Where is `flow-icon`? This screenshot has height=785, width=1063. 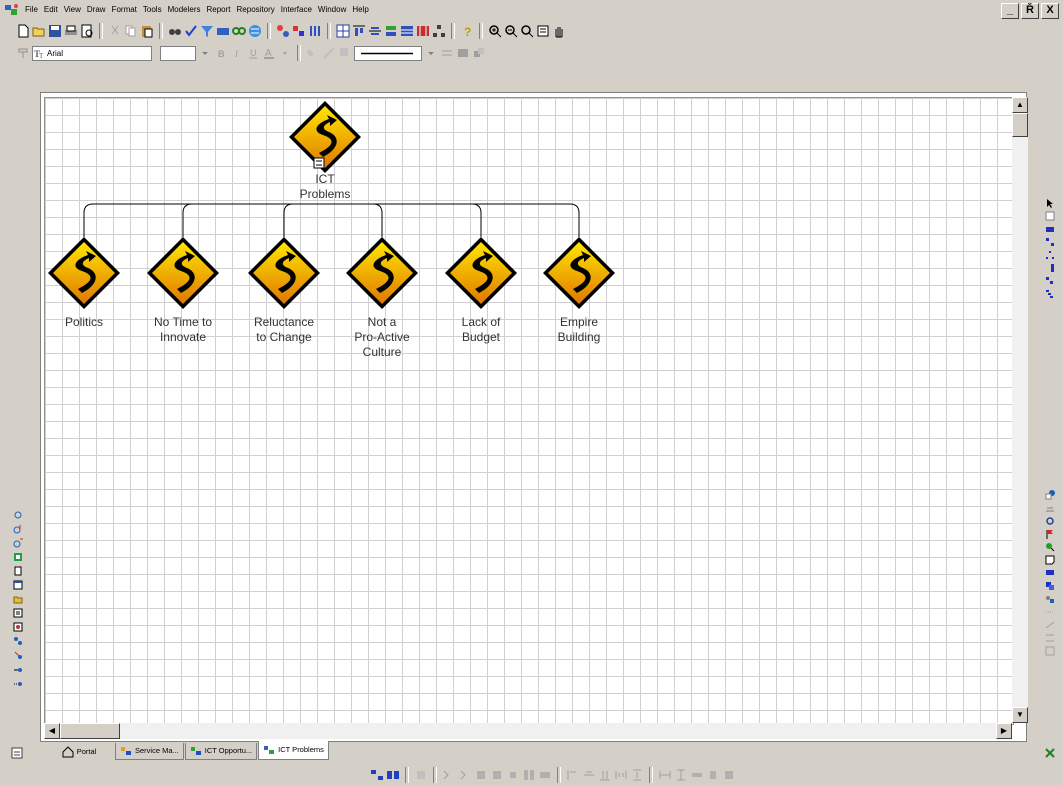
flow-icon is located at coordinates (18, 655).